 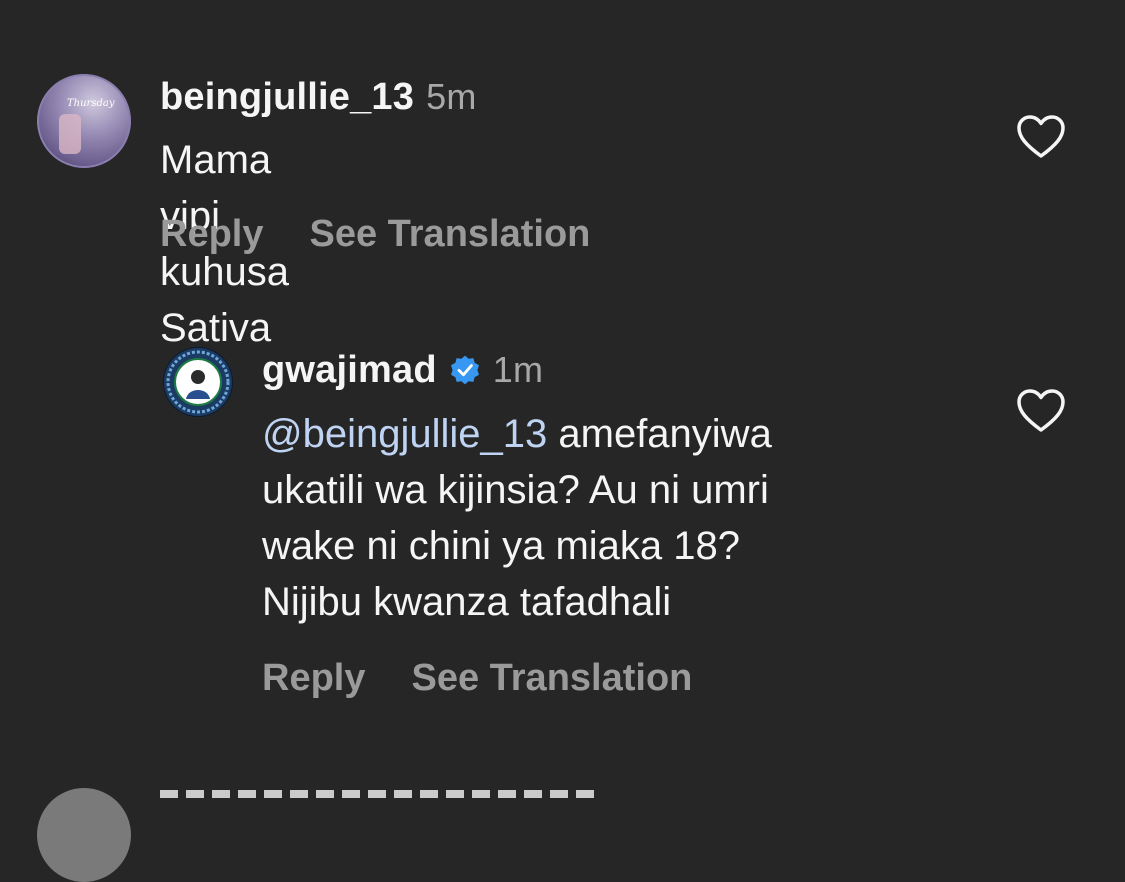 I want to click on avatar-beingjullie: Thursday, so click(x=84, y=121).